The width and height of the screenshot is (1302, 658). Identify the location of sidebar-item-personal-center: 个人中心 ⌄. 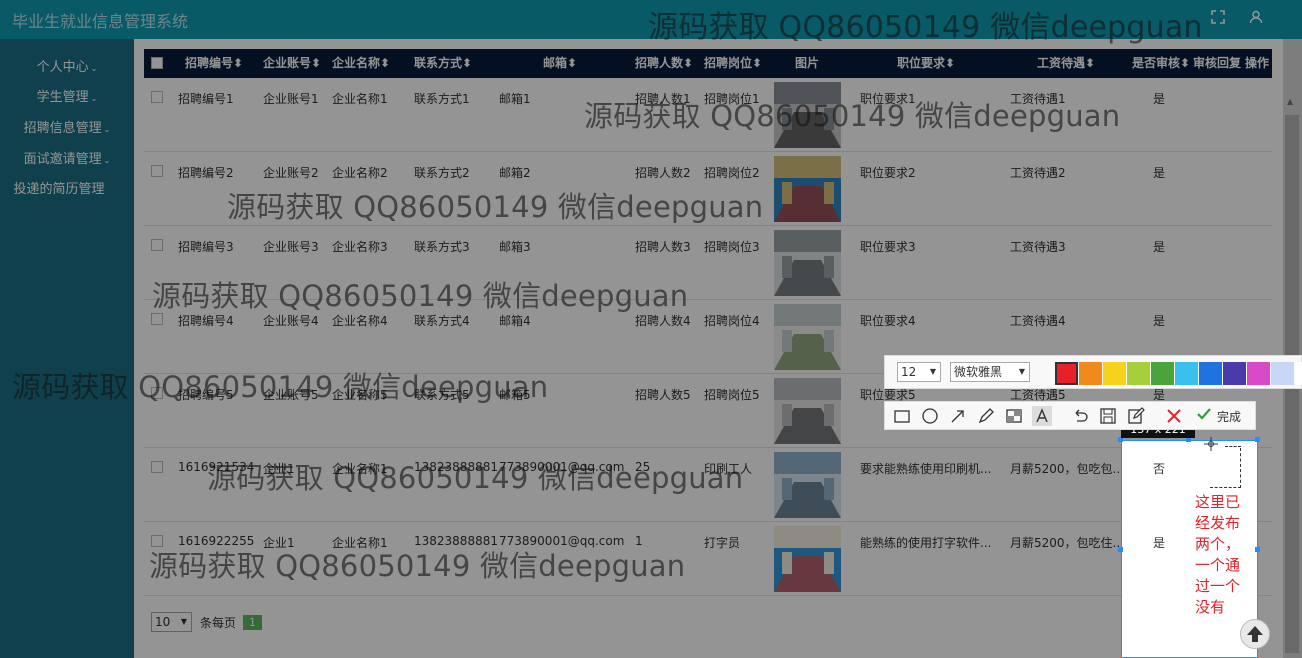
(67, 68).